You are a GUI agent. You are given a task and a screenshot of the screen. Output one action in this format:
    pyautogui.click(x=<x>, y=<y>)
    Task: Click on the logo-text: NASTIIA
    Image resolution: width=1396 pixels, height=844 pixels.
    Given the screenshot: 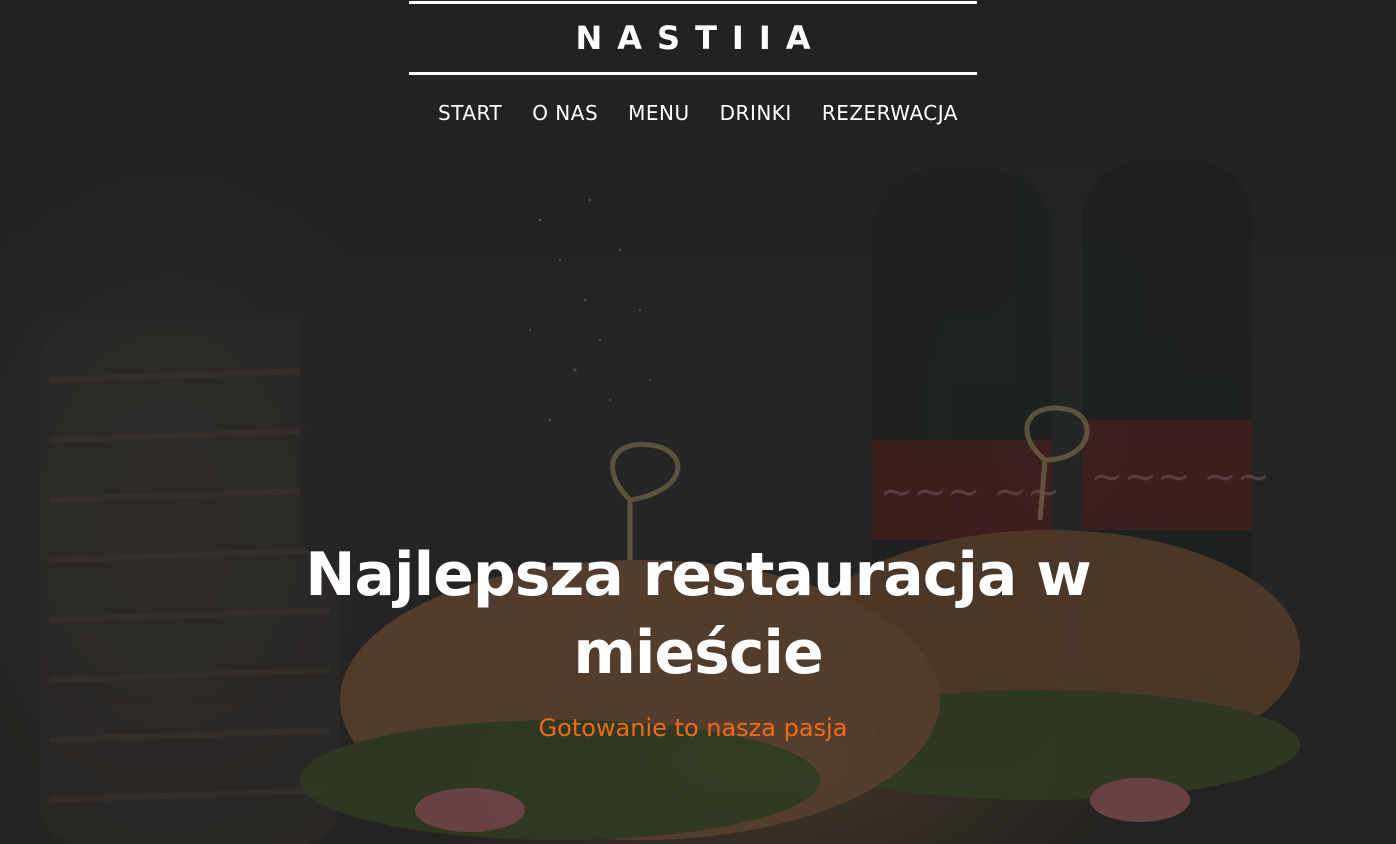 What is the action you would take?
    pyautogui.click(x=700, y=38)
    